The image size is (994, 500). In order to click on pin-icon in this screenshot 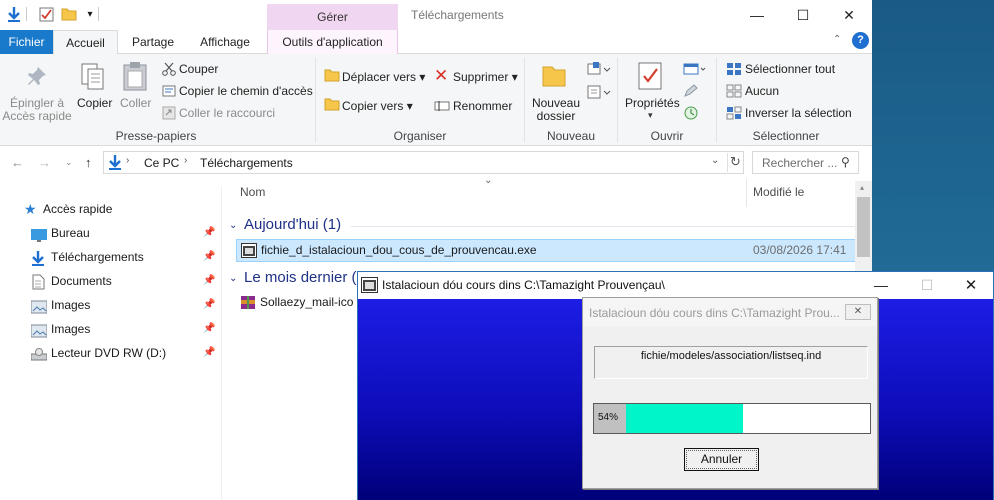, I will do `click(37, 77)`.